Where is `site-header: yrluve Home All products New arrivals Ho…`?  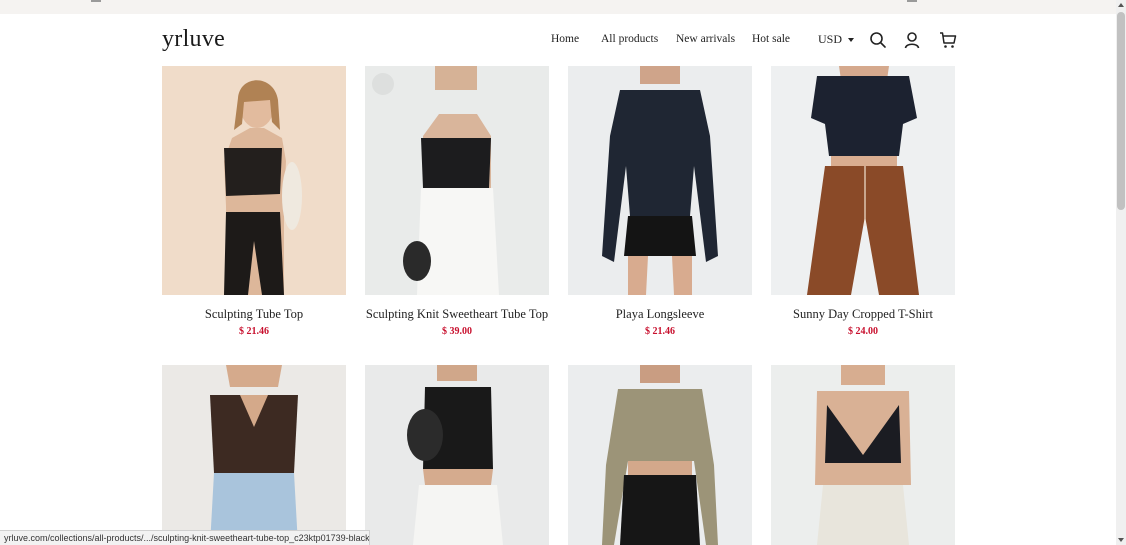 site-header: yrluve Home All products New arrivals Ho… is located at coordinates (558, 40).